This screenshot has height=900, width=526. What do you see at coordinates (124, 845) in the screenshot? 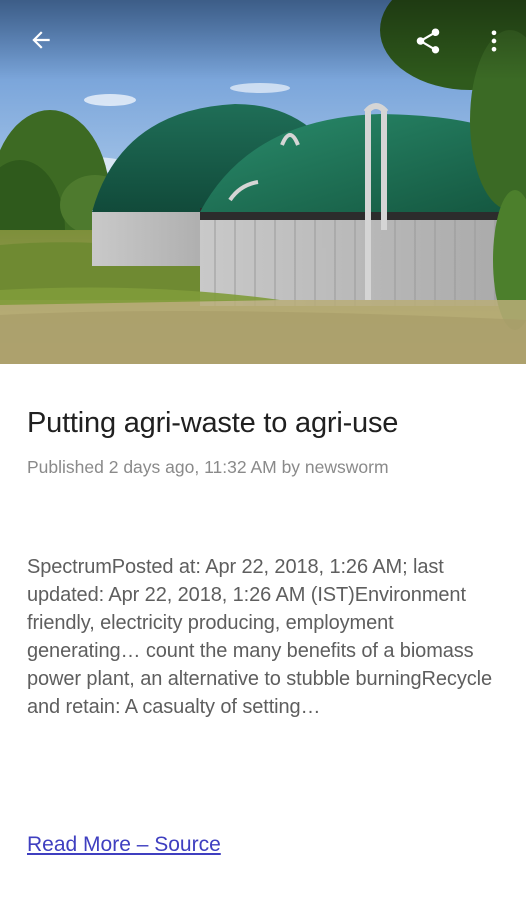
I see `read-more-link: Read More – Source` at bounding box center [124, 845].